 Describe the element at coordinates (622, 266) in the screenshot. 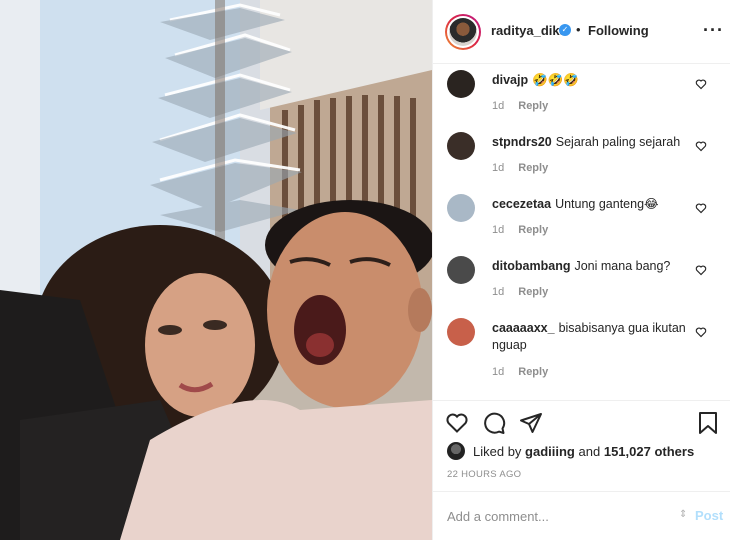

I see `comment-text: Joni mana bang?` at that location.